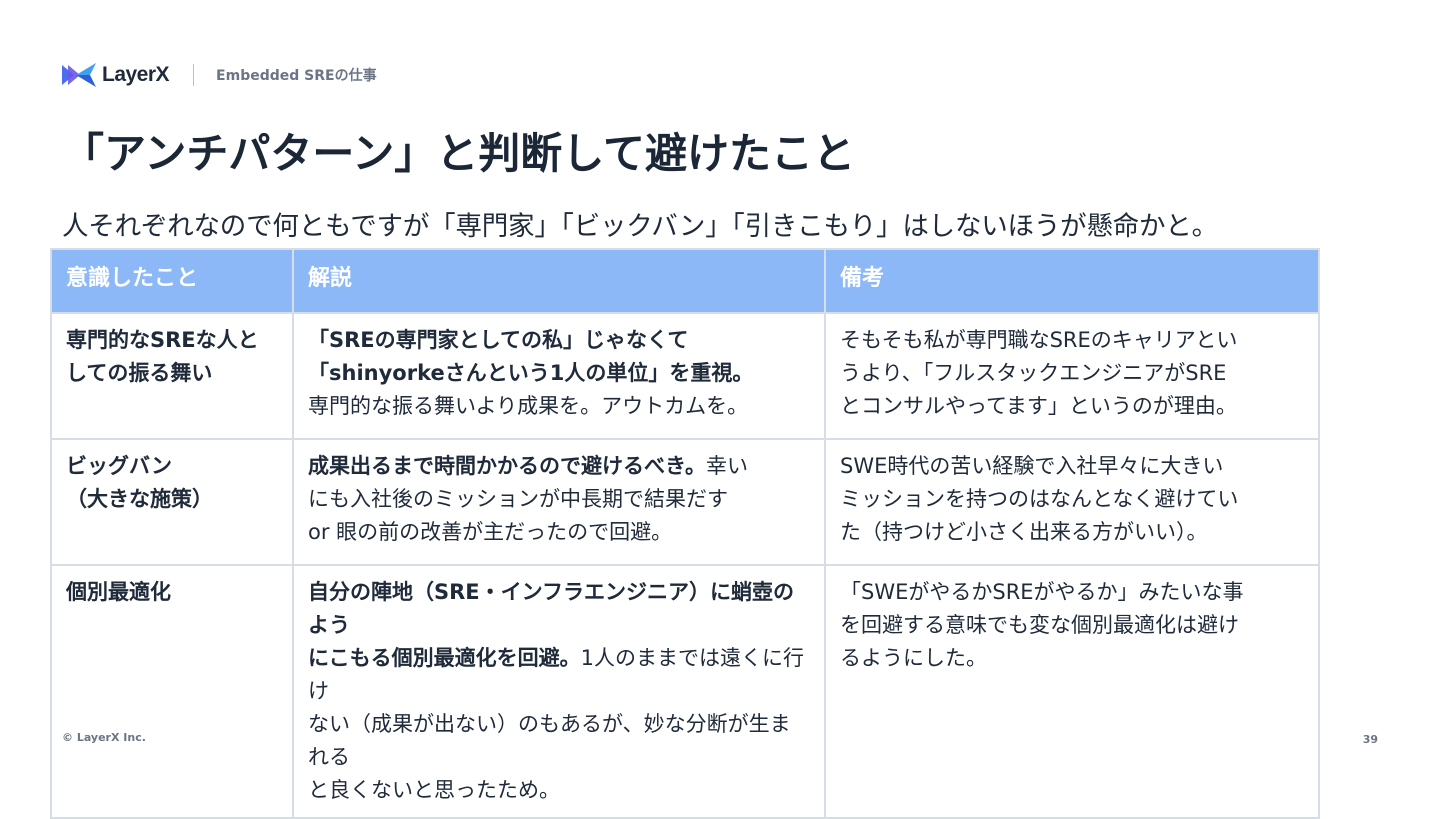  What do you see at coordinates (1024, 532) in the screenshot?
I see `note-line: た（持つけど小さく出来る方がいい）。` at bounding box center [1024, 532].